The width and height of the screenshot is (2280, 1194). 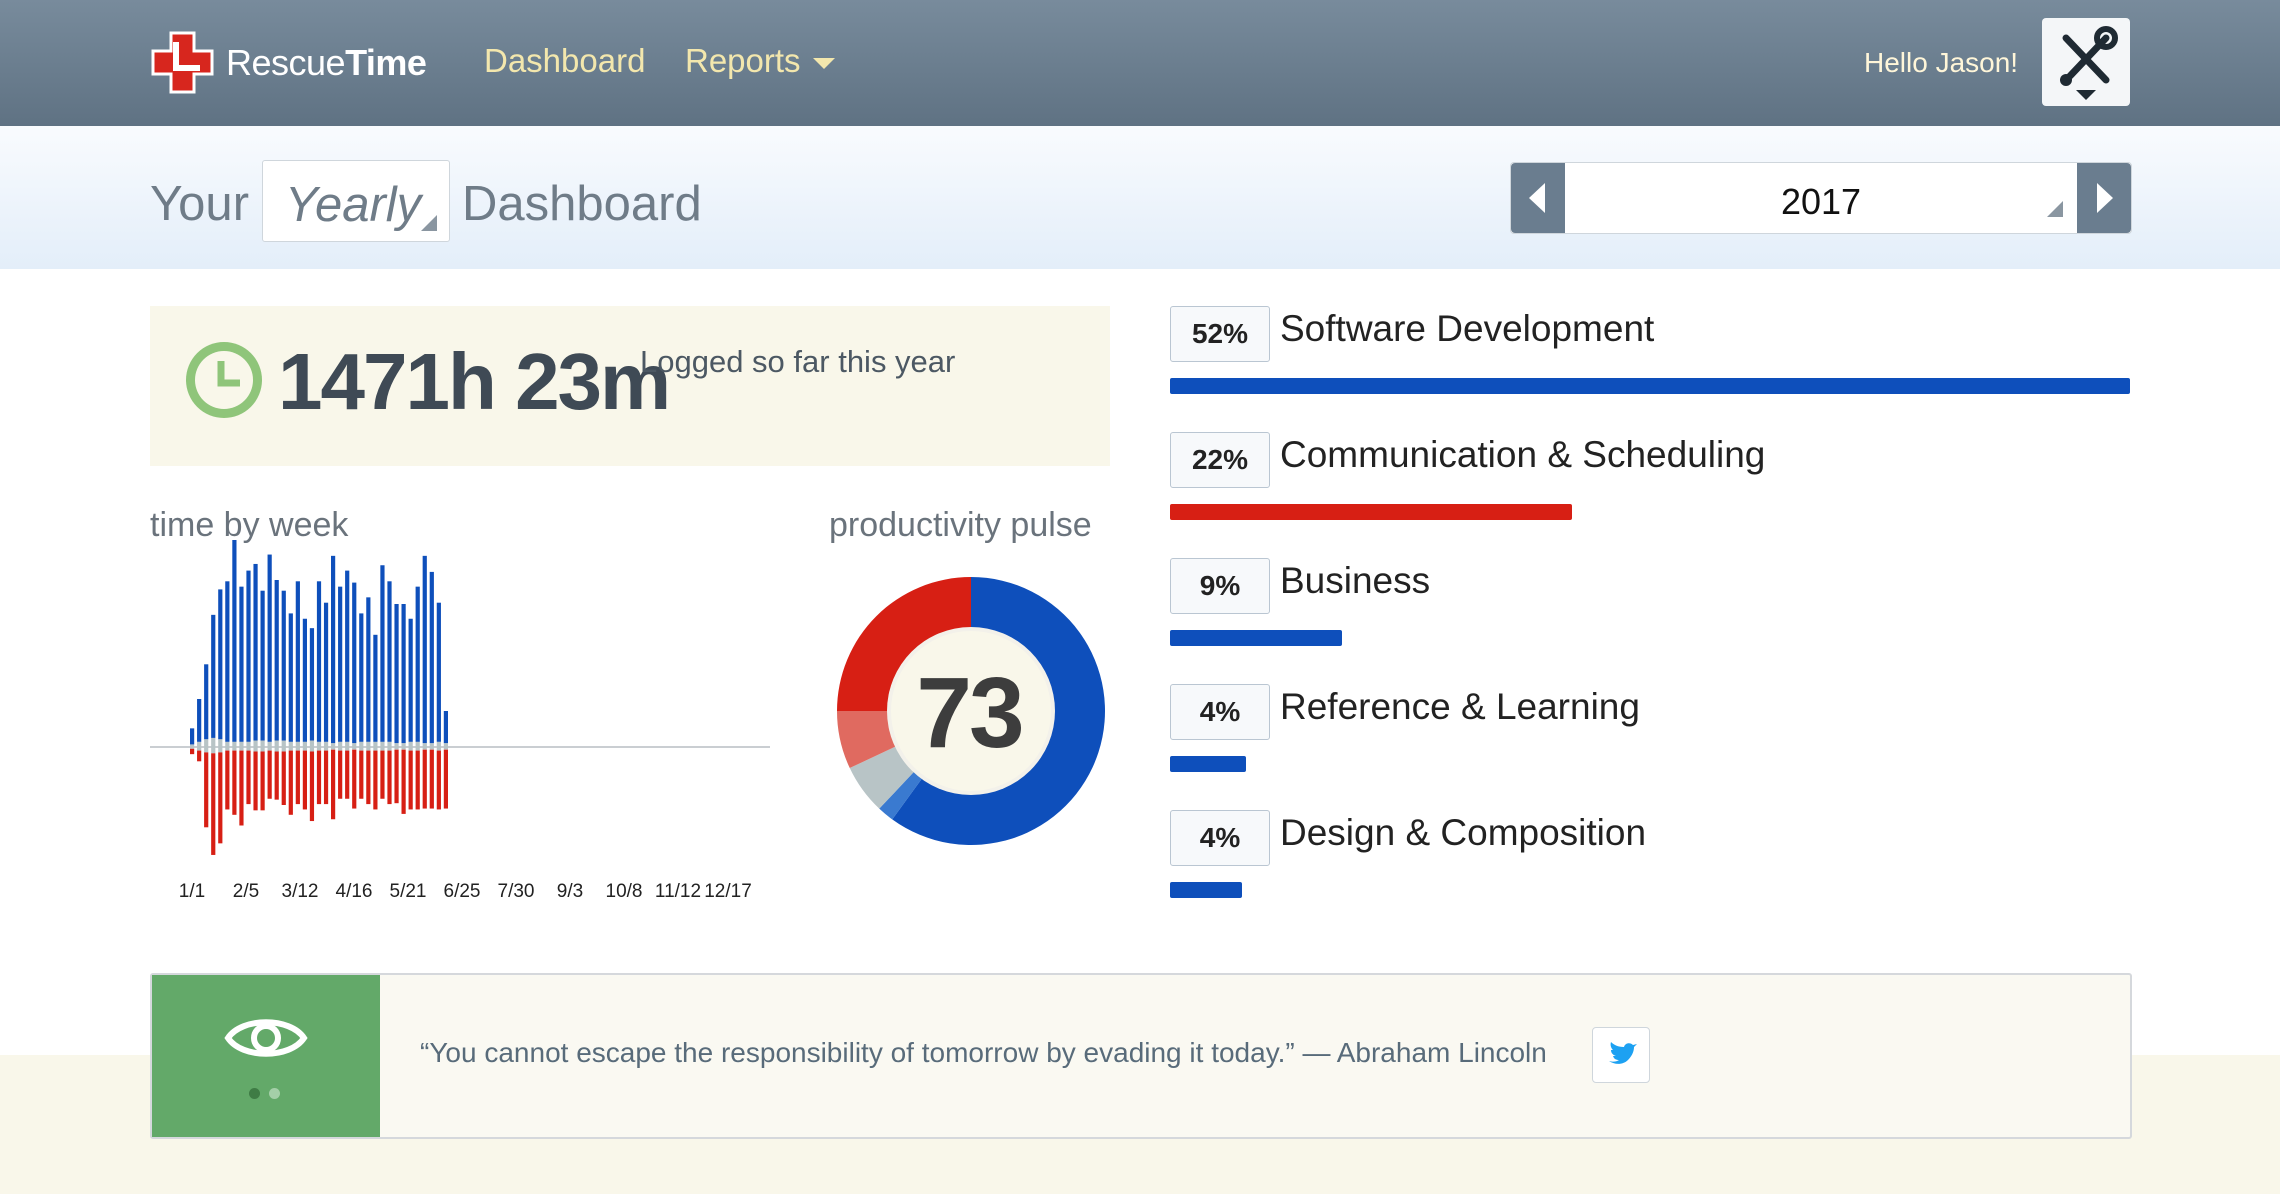 I want to click on week-tick-label: 1/1, so click(x=192, y=891).